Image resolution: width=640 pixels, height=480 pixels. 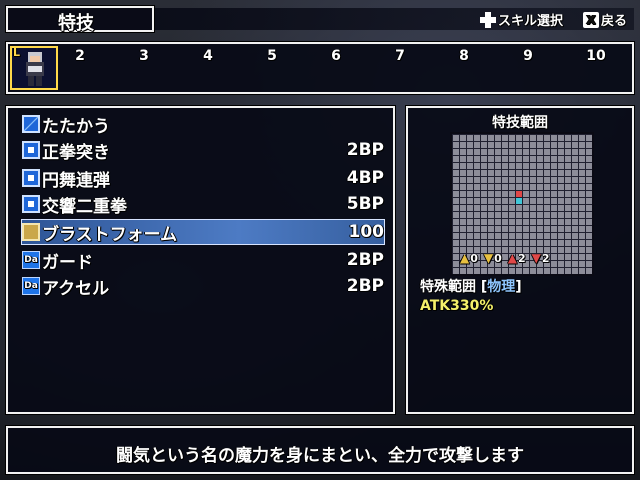 What do you see at coordinates (336, 56) in the screenshot?
I see `party-slot-6: 6` at bounding box center [336, 56].